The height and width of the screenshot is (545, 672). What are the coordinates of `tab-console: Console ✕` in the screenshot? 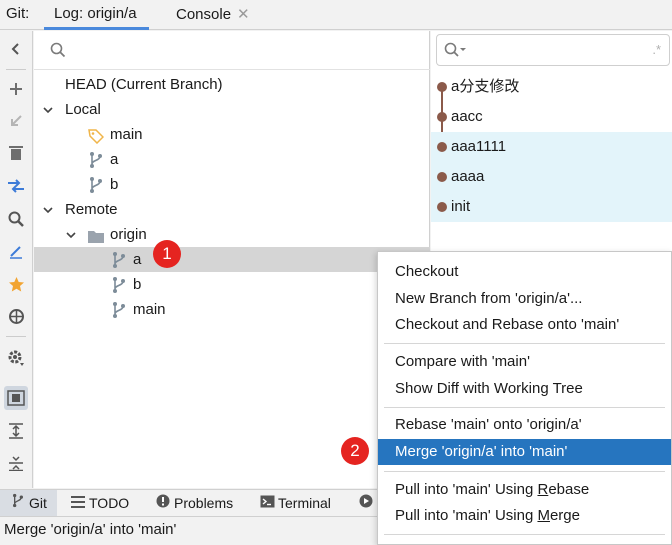 It's located at (213, 14).